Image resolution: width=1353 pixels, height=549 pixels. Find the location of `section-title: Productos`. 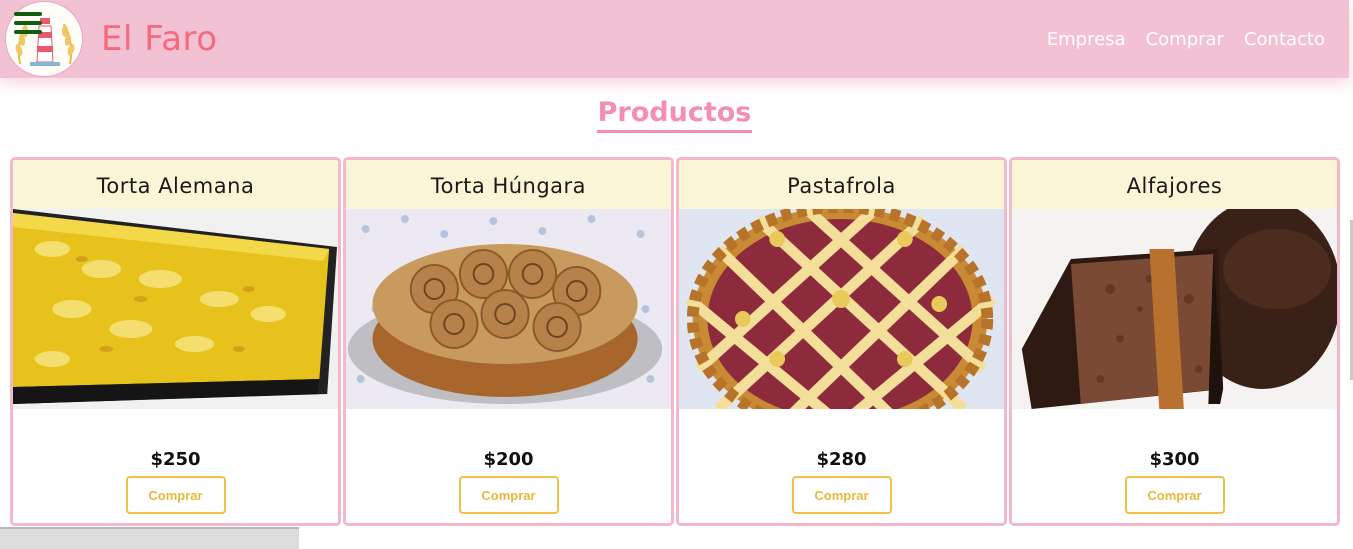

section-title: Productos is located at coordinates (674, 114).